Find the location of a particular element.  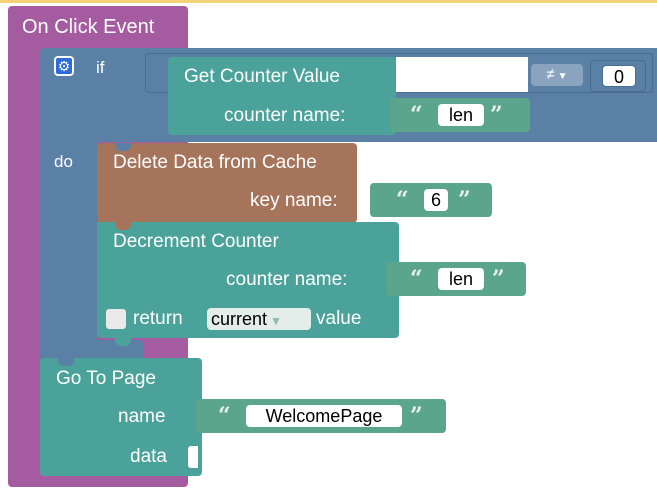

go-to-page-data-label: data is located at coordinates (148, 456).